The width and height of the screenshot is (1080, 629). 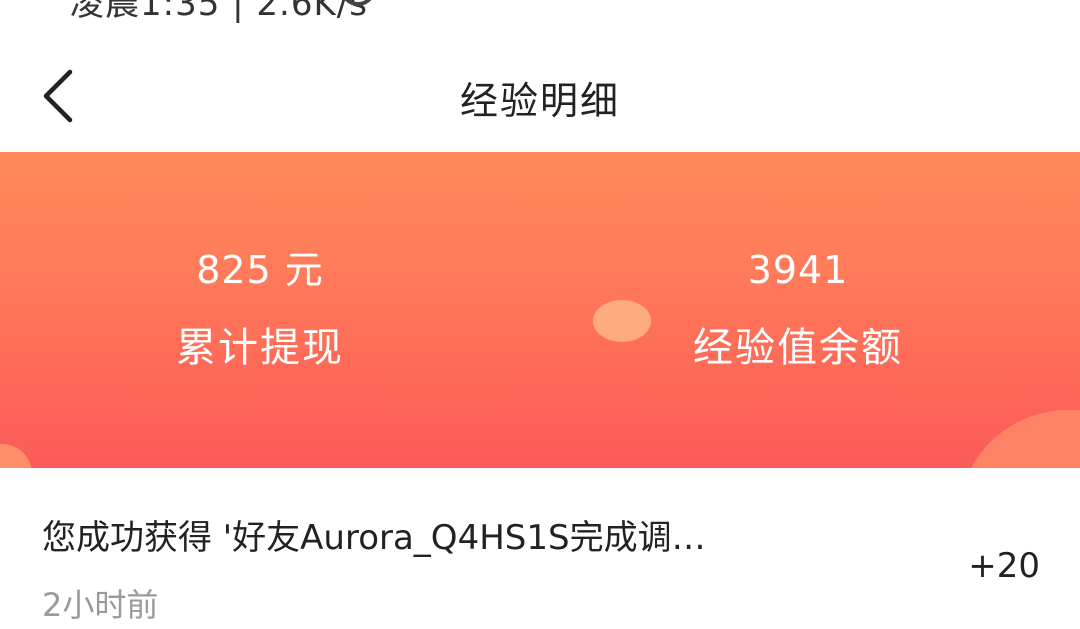 What do you see at coordinates (100, 605) in the screenshot?
I see `record-time: 2小时前` at bounding box center [100, 605].